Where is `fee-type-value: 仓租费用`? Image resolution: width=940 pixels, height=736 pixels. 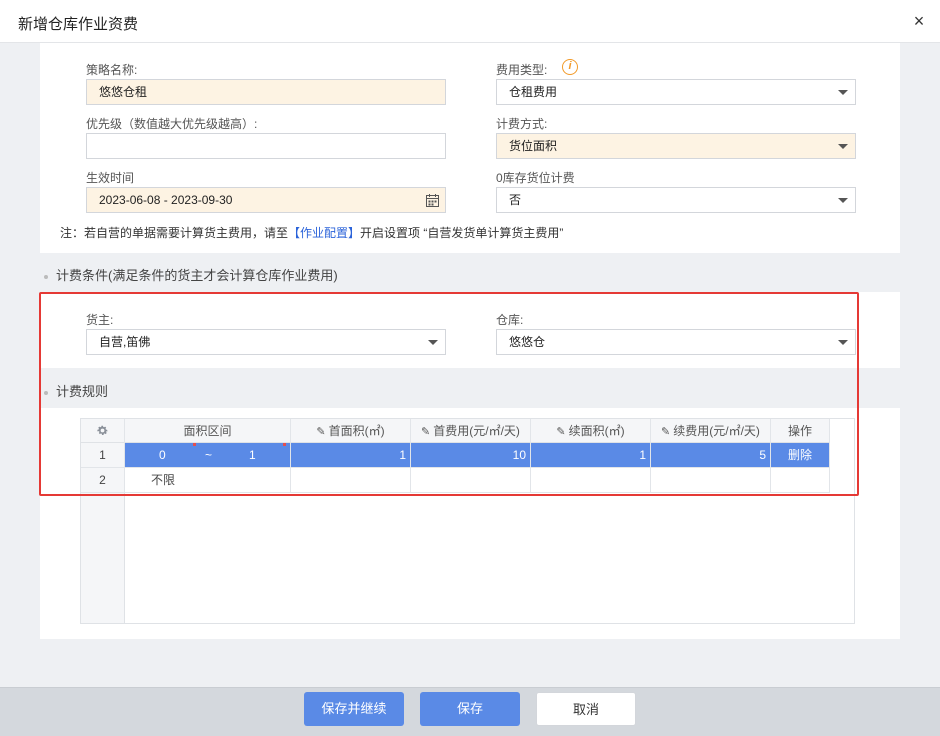 fee-type-value: 仓租费用 is located at coordinates (533, 92).